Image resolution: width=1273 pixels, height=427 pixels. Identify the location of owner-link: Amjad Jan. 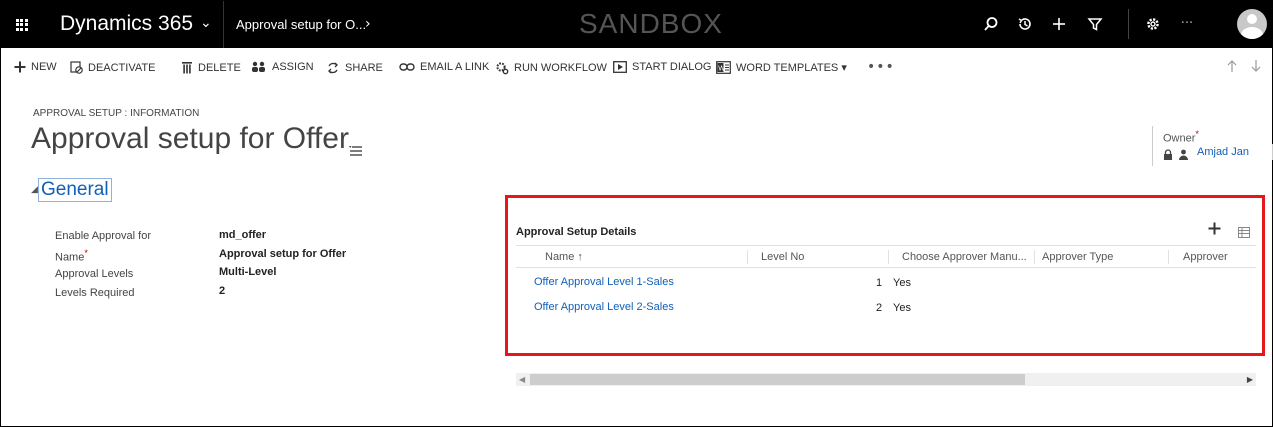
(1223, 152).